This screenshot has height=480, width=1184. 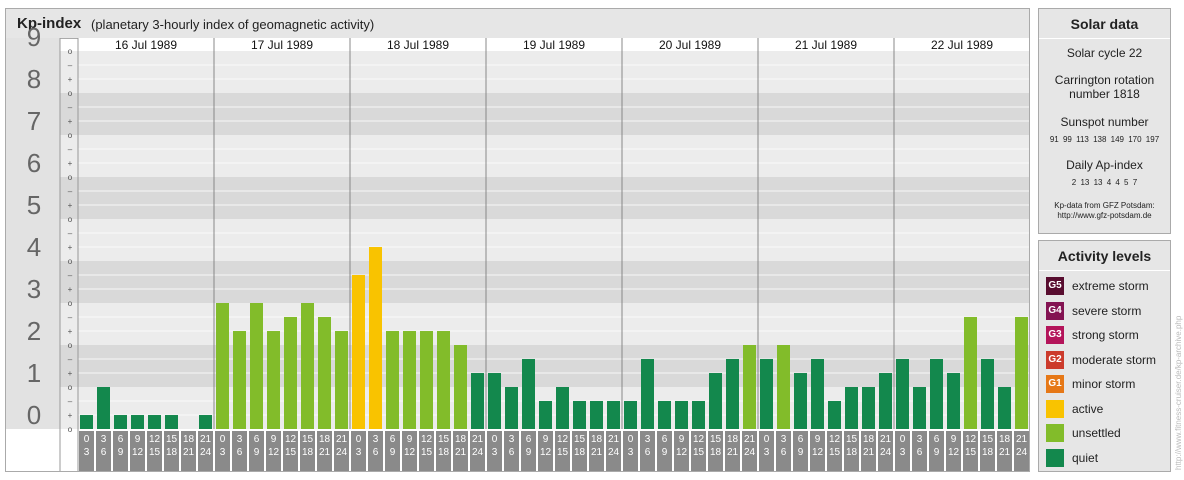 I want to click on legend-label: quiet, so click(x=1085, y=457).